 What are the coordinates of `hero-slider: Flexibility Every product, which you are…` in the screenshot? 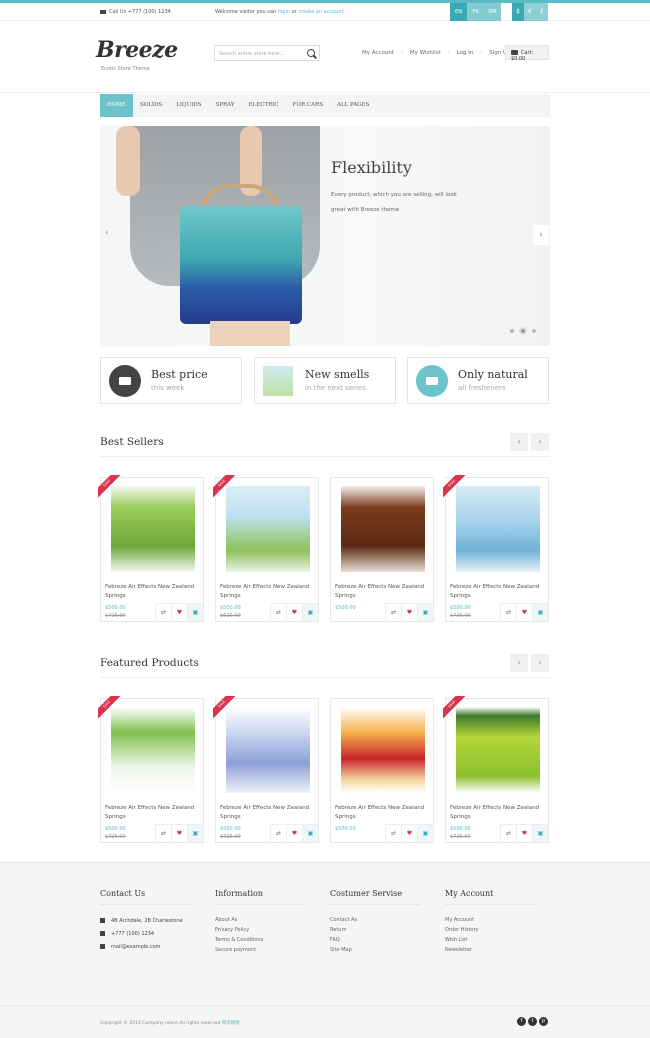 It's located at (325, 236).